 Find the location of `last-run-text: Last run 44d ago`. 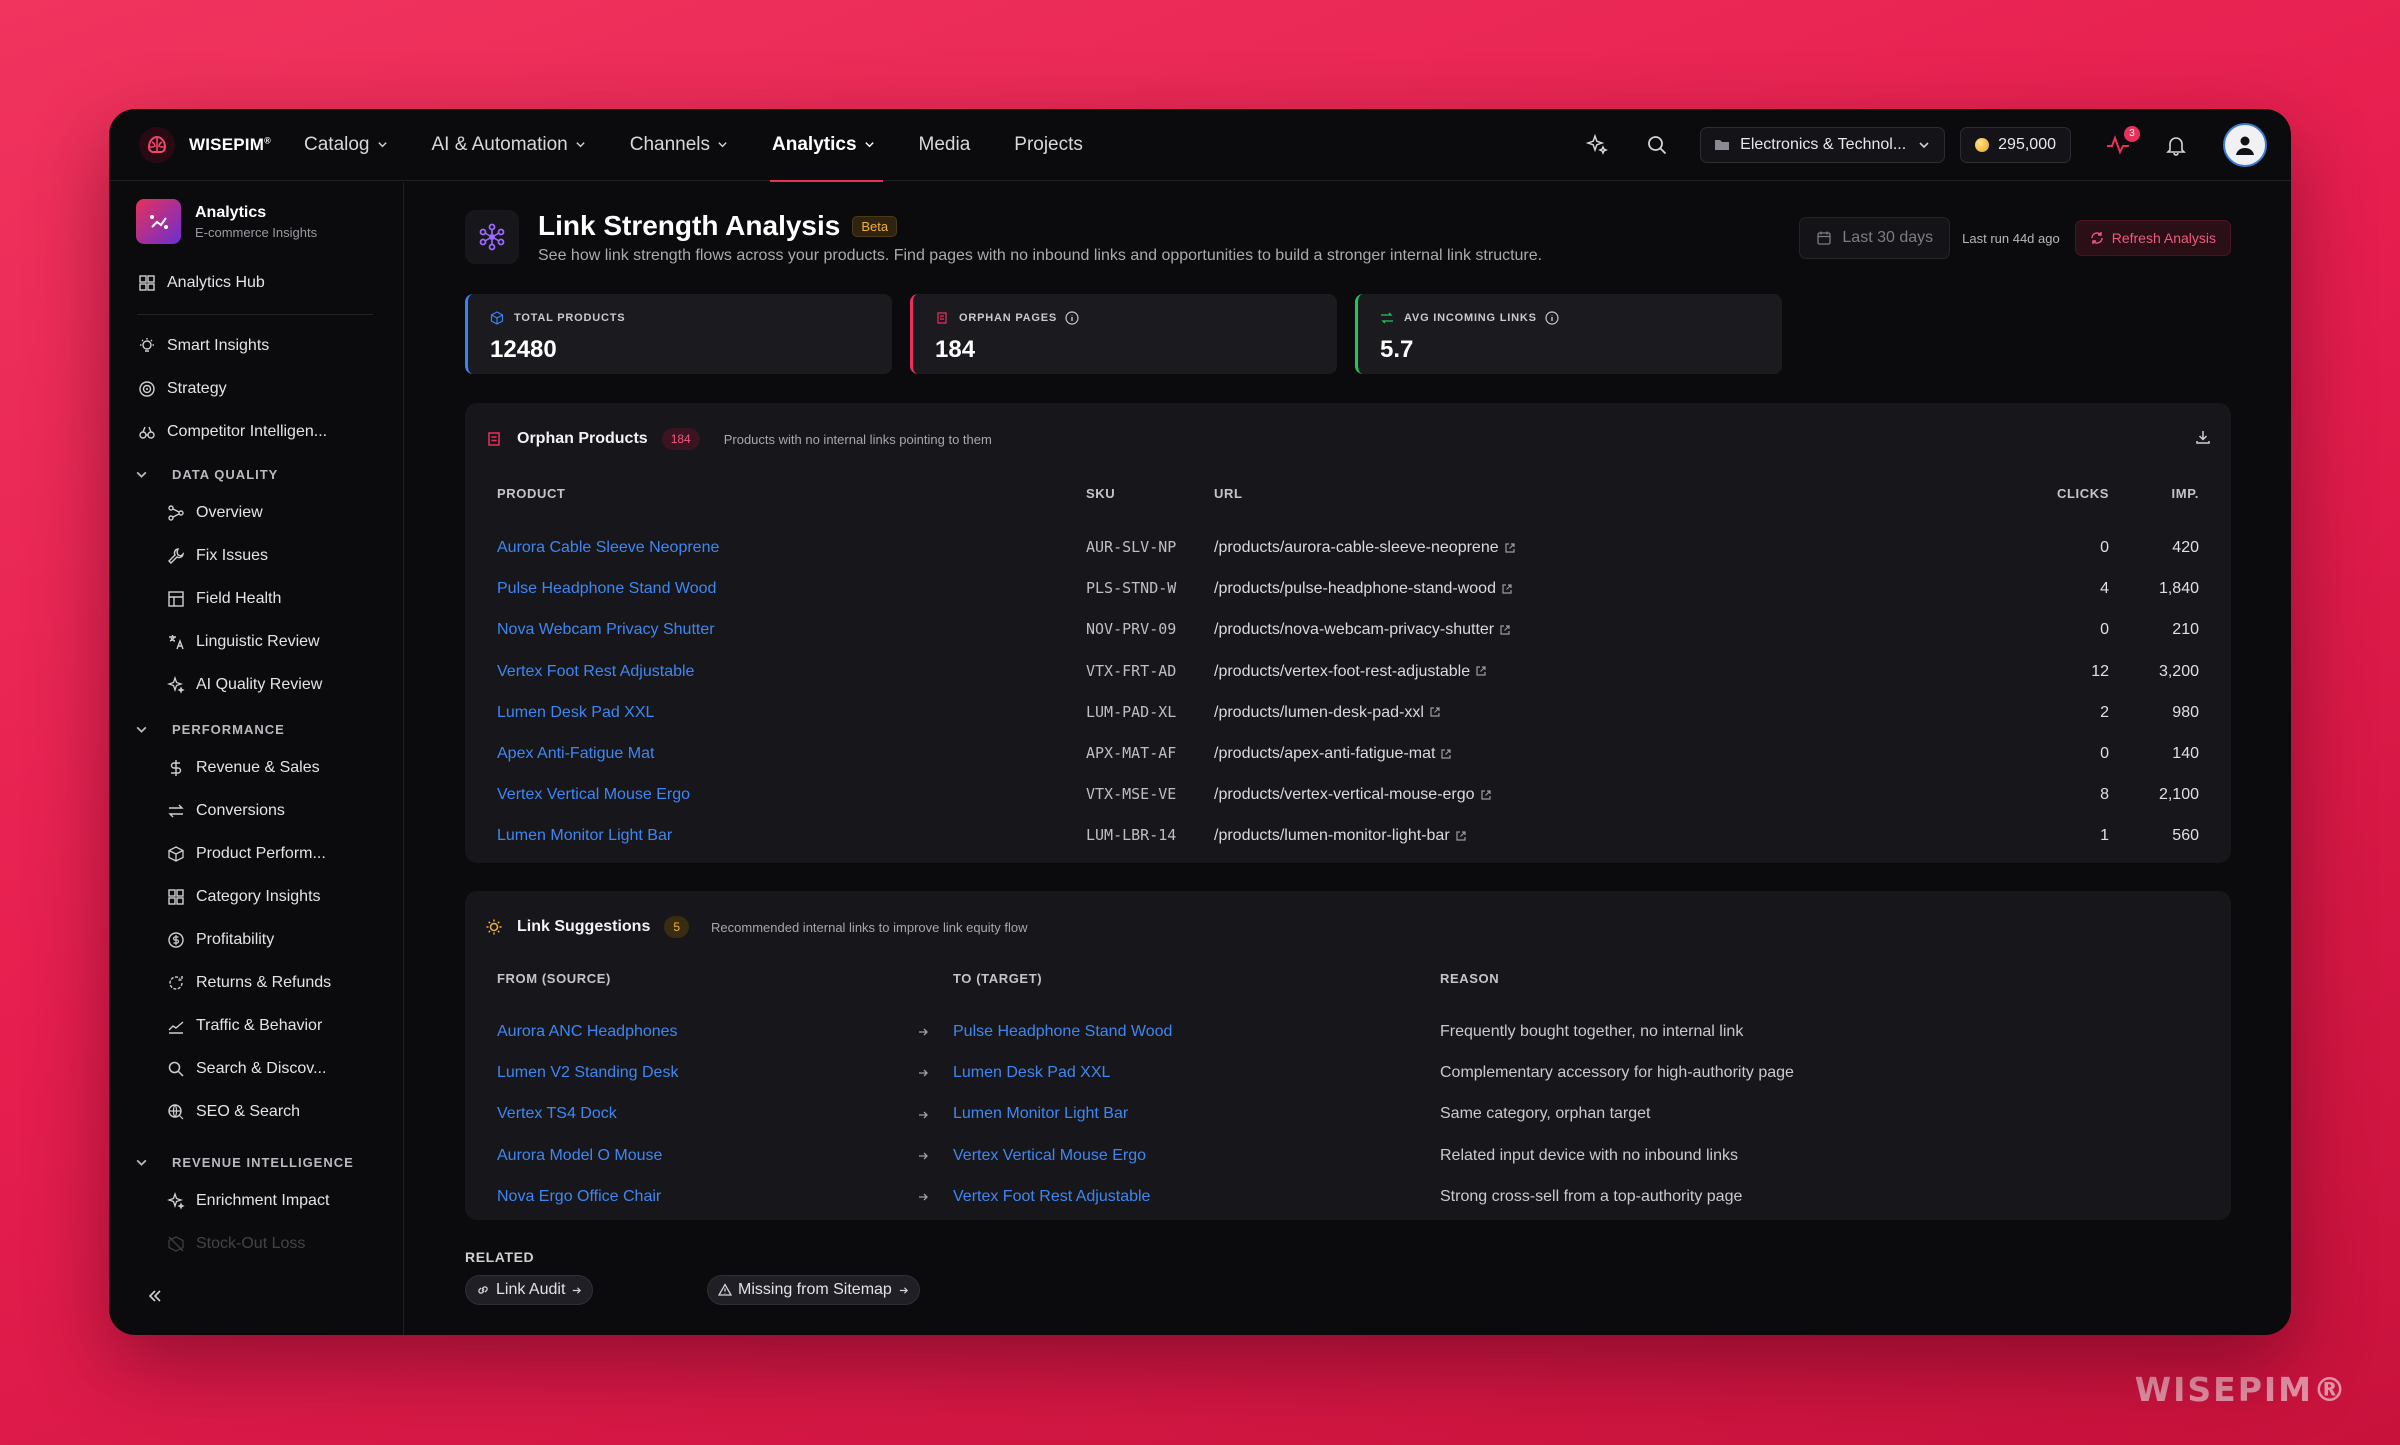

last-run-text: Last run 44d ago is located at coordinates (2011, 238).